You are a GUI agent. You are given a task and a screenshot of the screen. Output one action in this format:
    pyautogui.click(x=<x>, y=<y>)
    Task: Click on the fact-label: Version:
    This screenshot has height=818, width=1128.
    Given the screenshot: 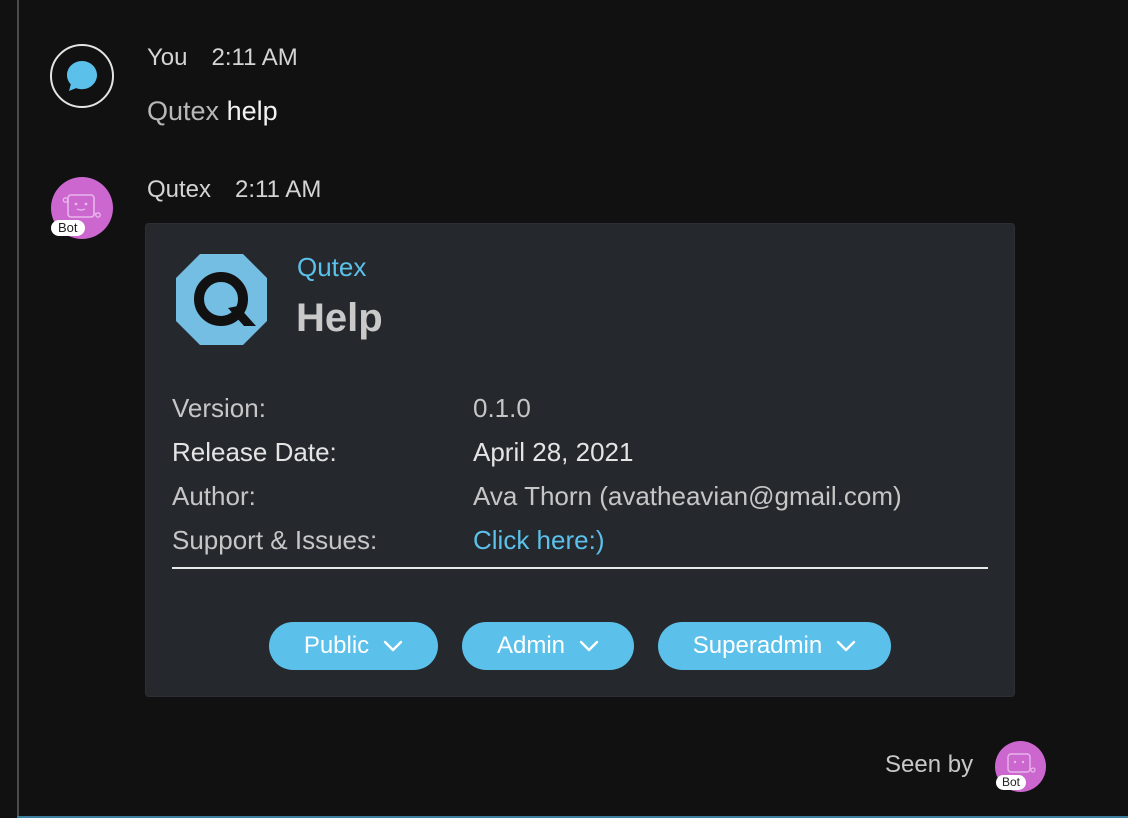 What is the action you would take?
    pyautogui.click(x=219, y=407)
    